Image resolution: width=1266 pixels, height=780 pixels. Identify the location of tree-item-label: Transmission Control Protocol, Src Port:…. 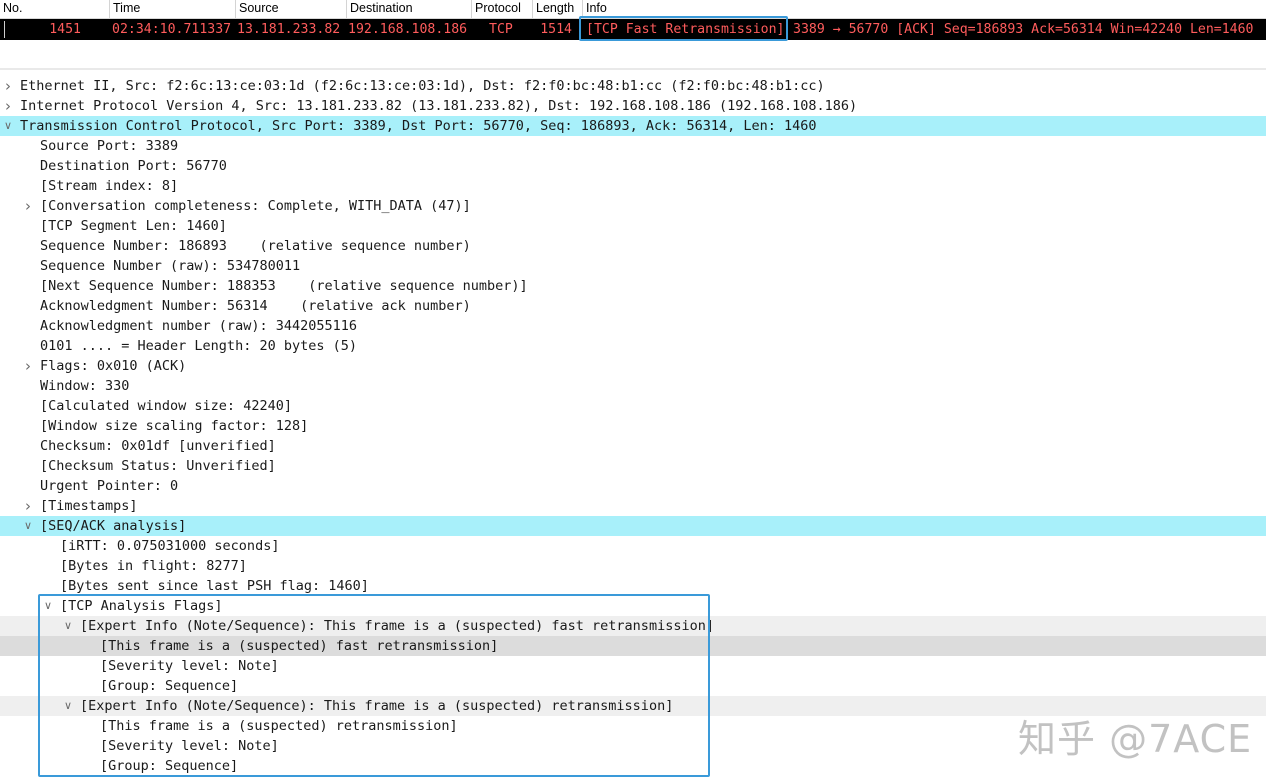
(418, 126).